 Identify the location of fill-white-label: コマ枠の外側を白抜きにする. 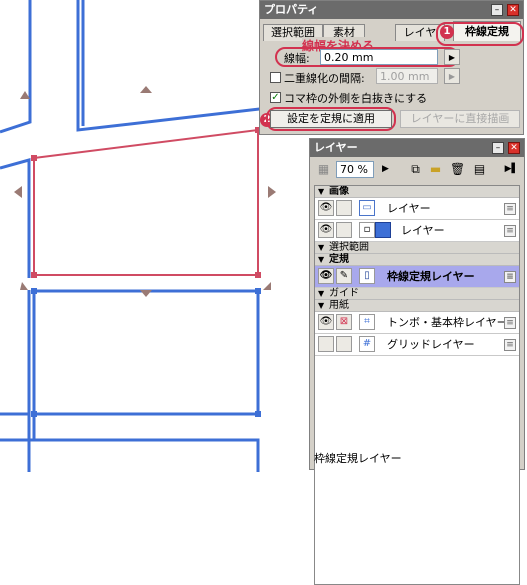
(356, 98).